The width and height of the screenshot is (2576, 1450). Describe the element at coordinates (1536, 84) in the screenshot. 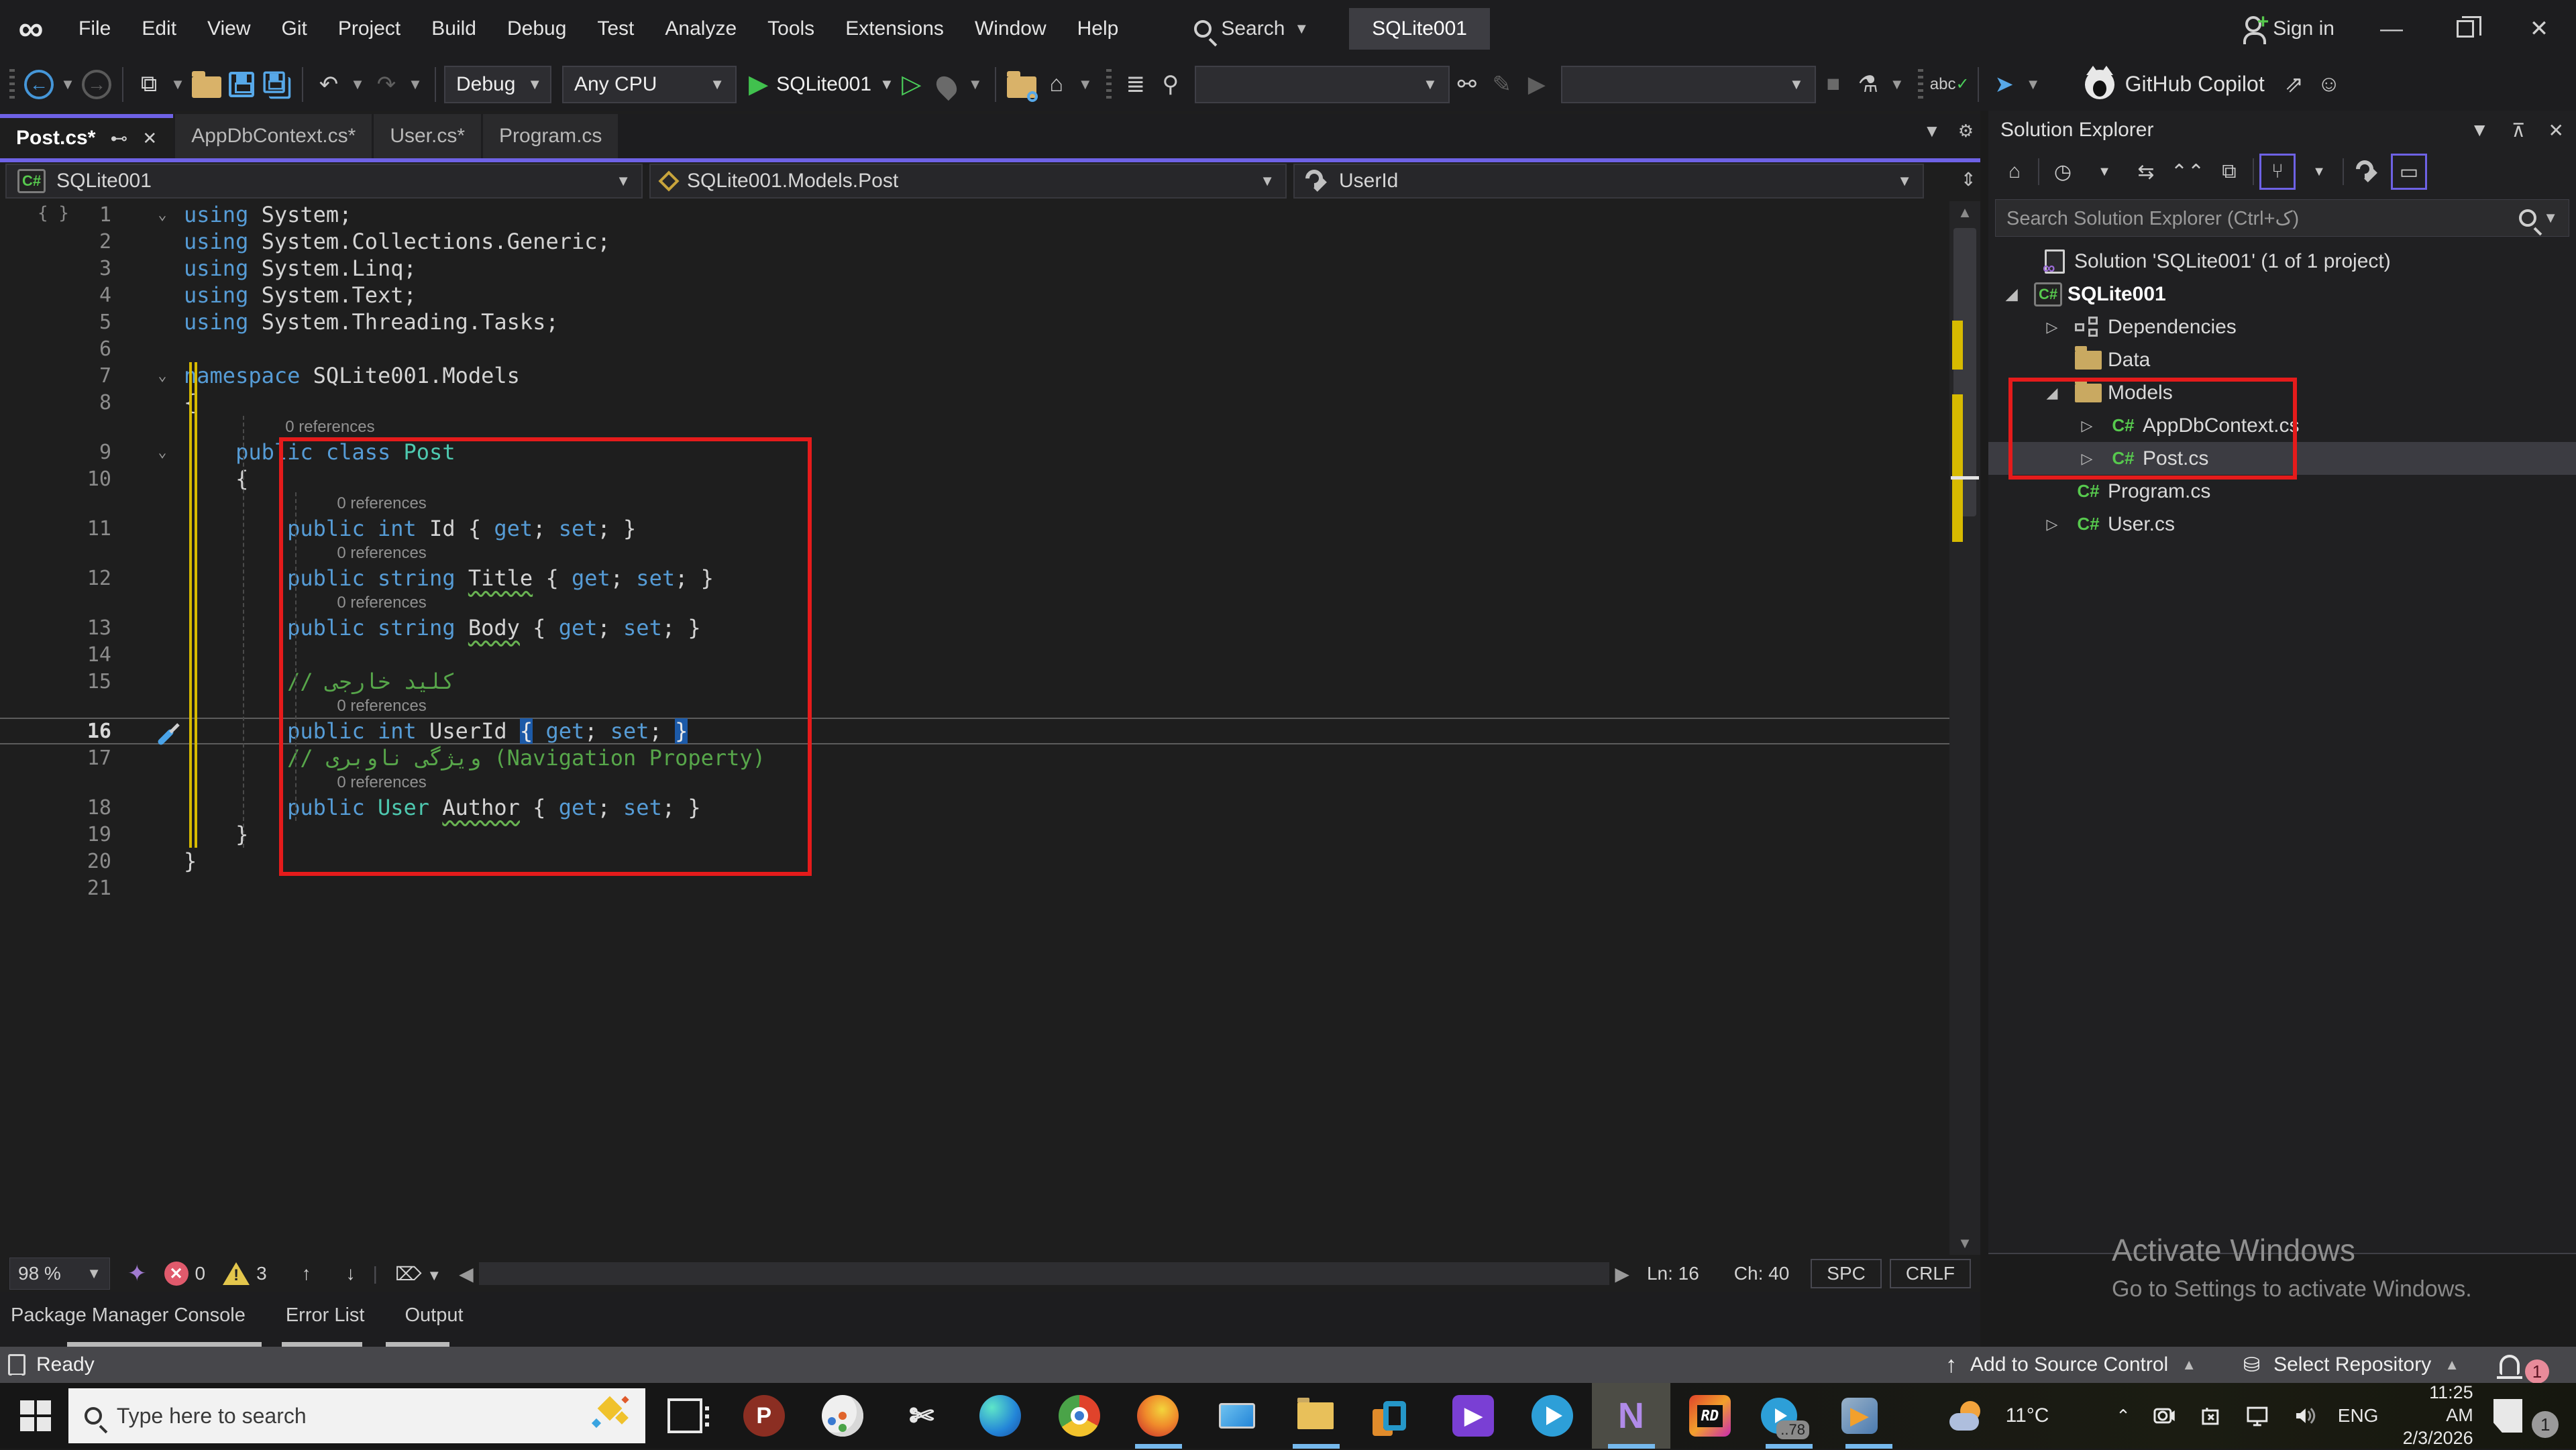

I see `run-gray-button: ▶` at that location.